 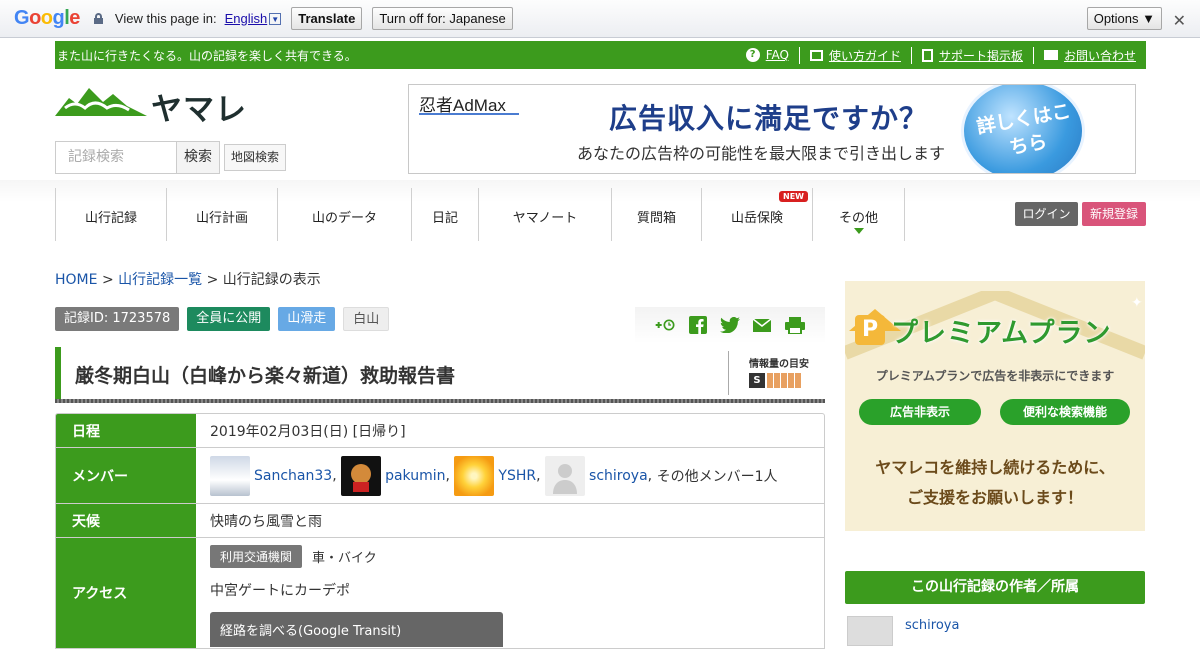 I want to click on facebook-icon, so click(x=698, y=325).